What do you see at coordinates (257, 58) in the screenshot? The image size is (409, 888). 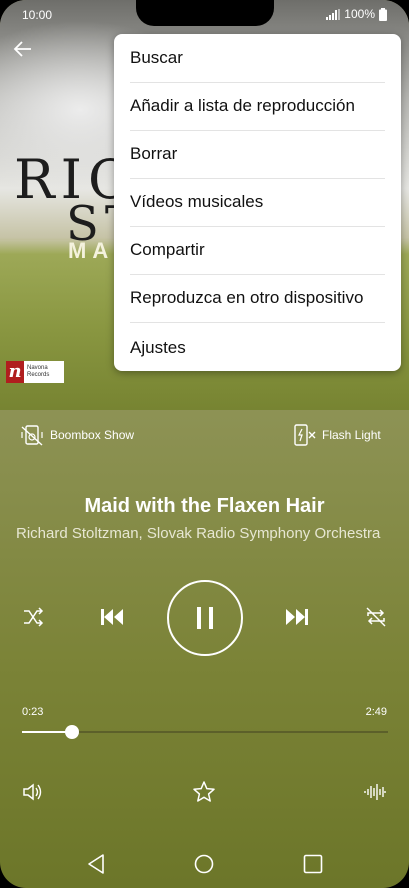 I see `menu-item-search: Buscar` at bounding box center [257, 58].